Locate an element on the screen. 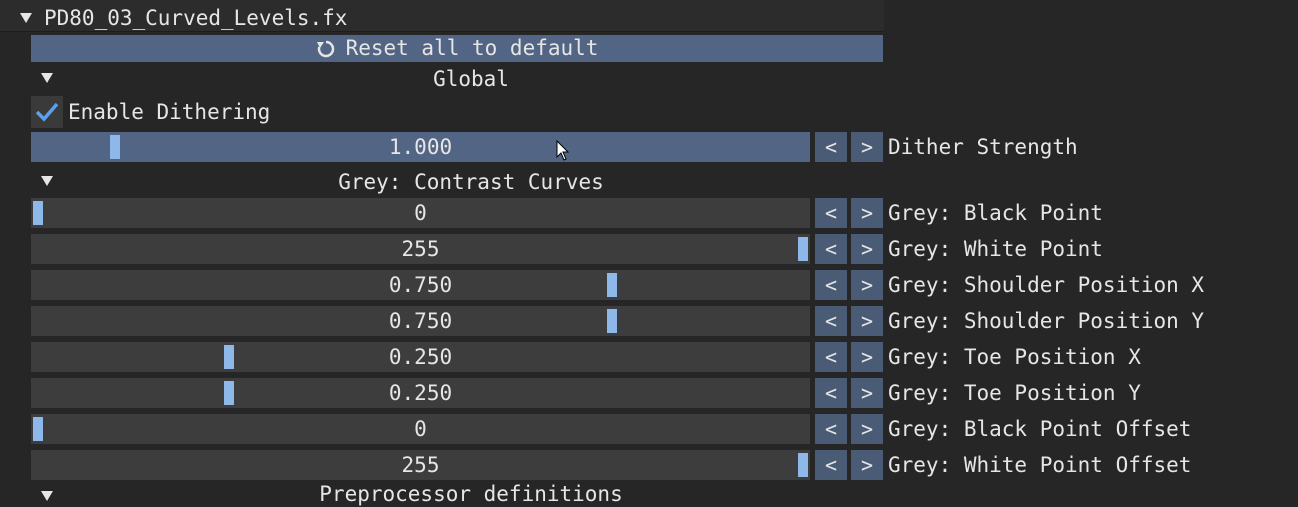 The height and width of the screenshot is (507, 1298). section-global-title: Global is located at coordinates (471, 79).